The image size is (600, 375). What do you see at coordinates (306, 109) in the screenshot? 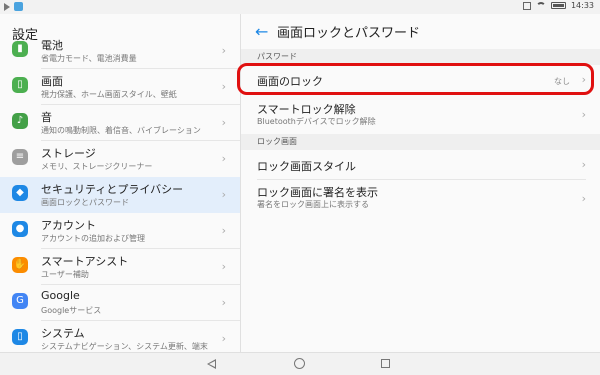
I see `smart-unlock-label: スマートロック解除` at bounding box center [306, 109].